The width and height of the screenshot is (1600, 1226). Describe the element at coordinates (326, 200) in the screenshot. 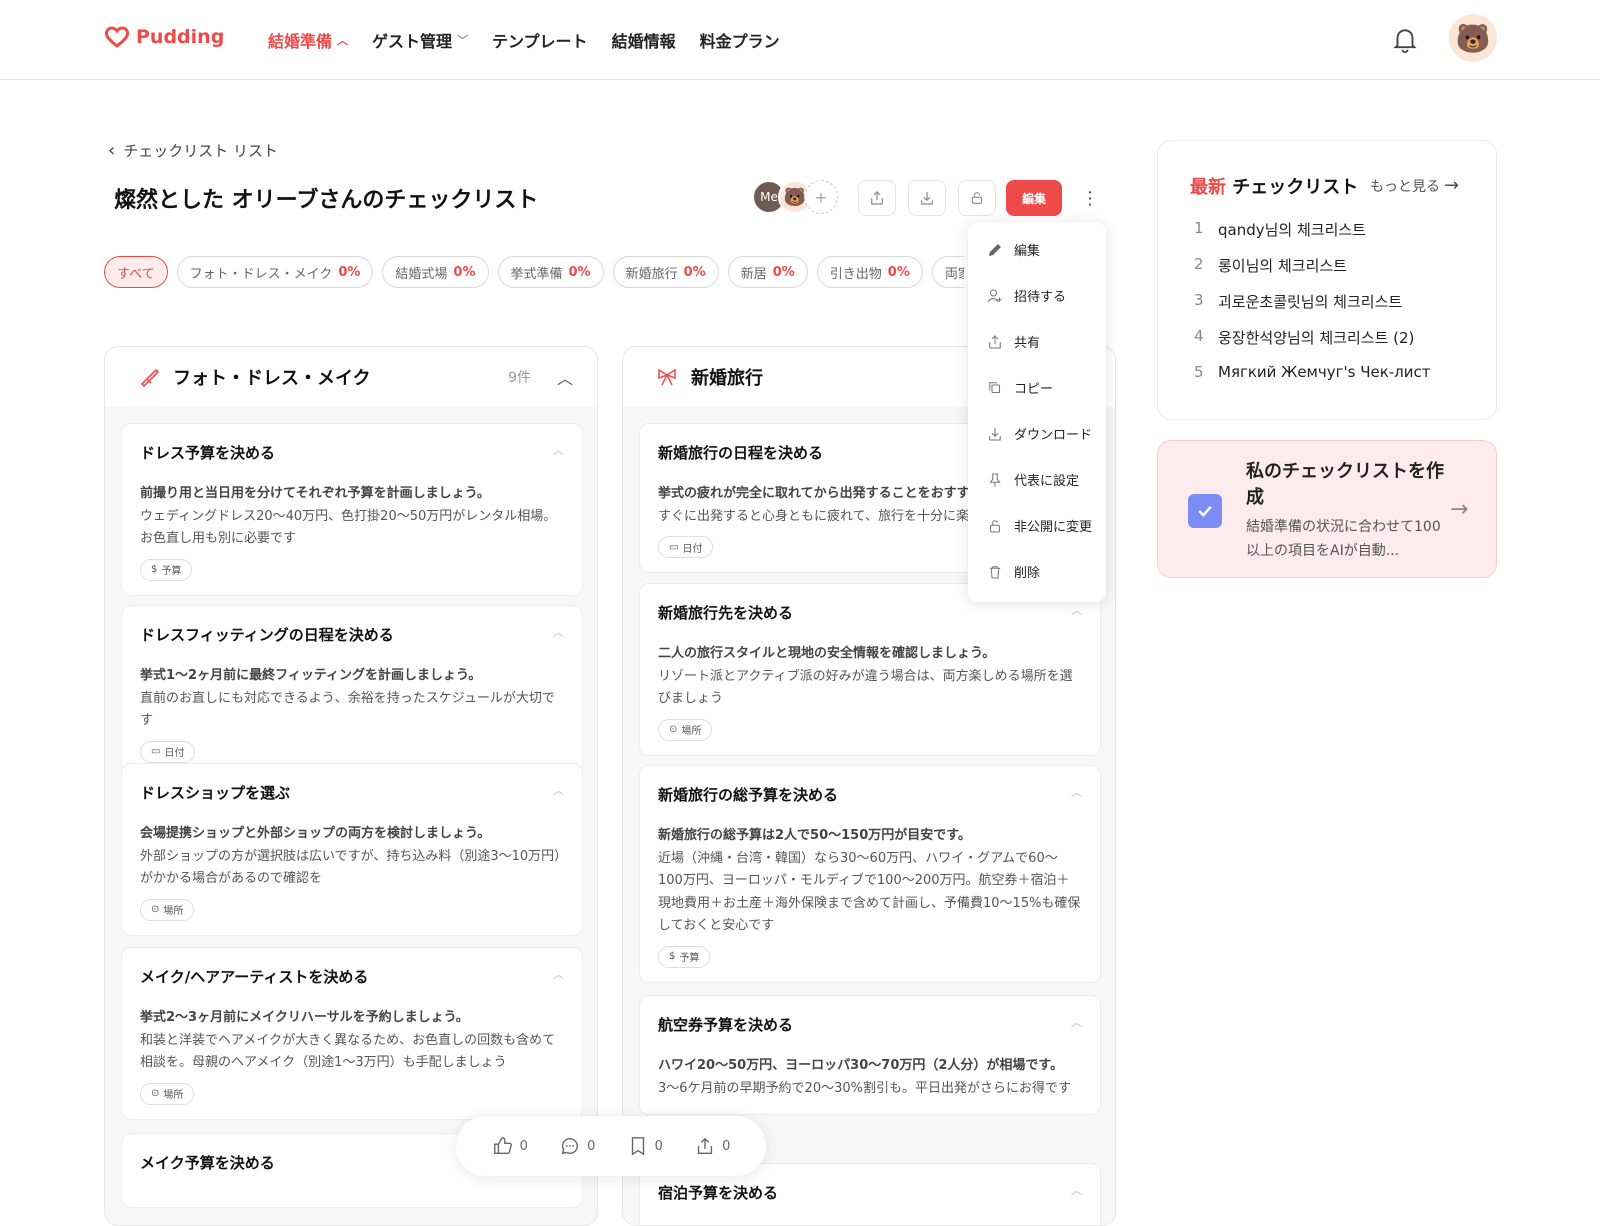

I see `page-title: 燦然とした オリーブさんのチェックリスト` at that location.